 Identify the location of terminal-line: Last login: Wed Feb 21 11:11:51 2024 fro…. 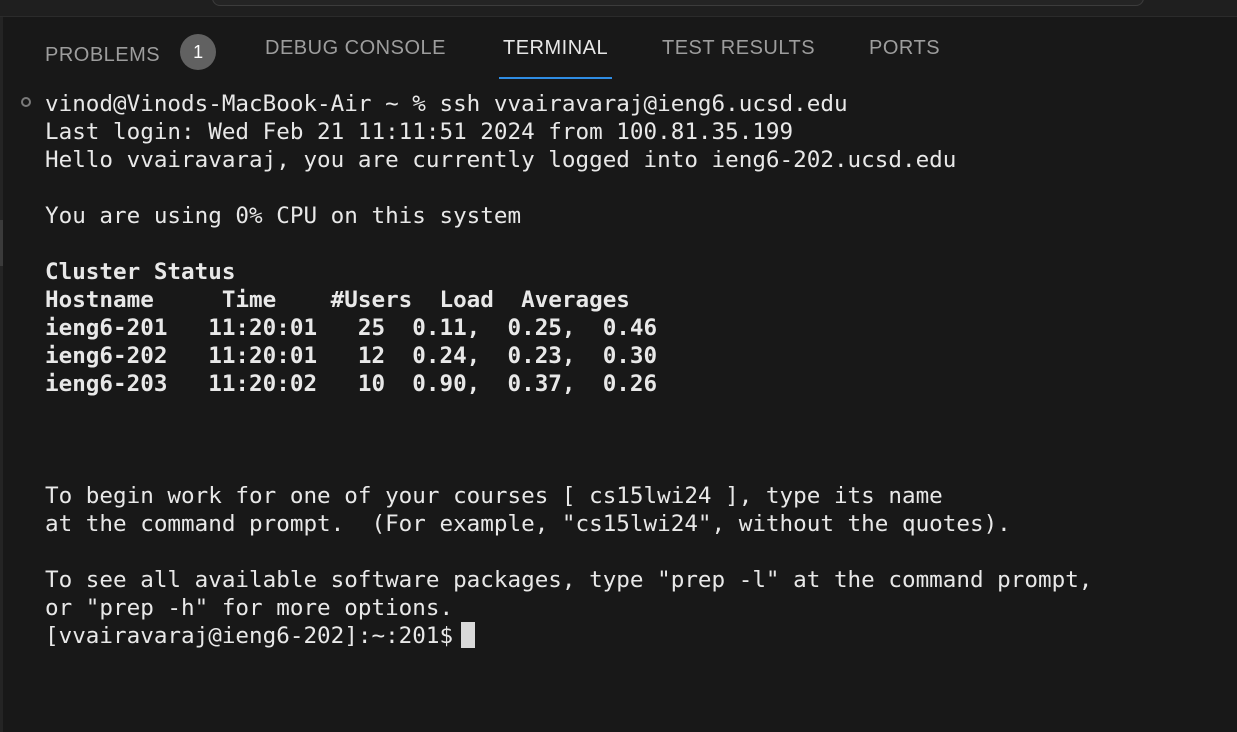
(419, 132).